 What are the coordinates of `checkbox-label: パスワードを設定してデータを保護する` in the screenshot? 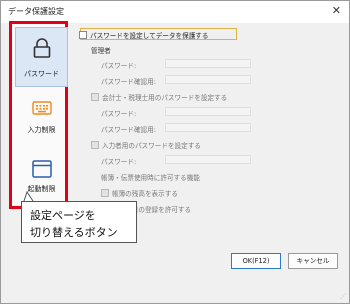 It's located at (149, 36).